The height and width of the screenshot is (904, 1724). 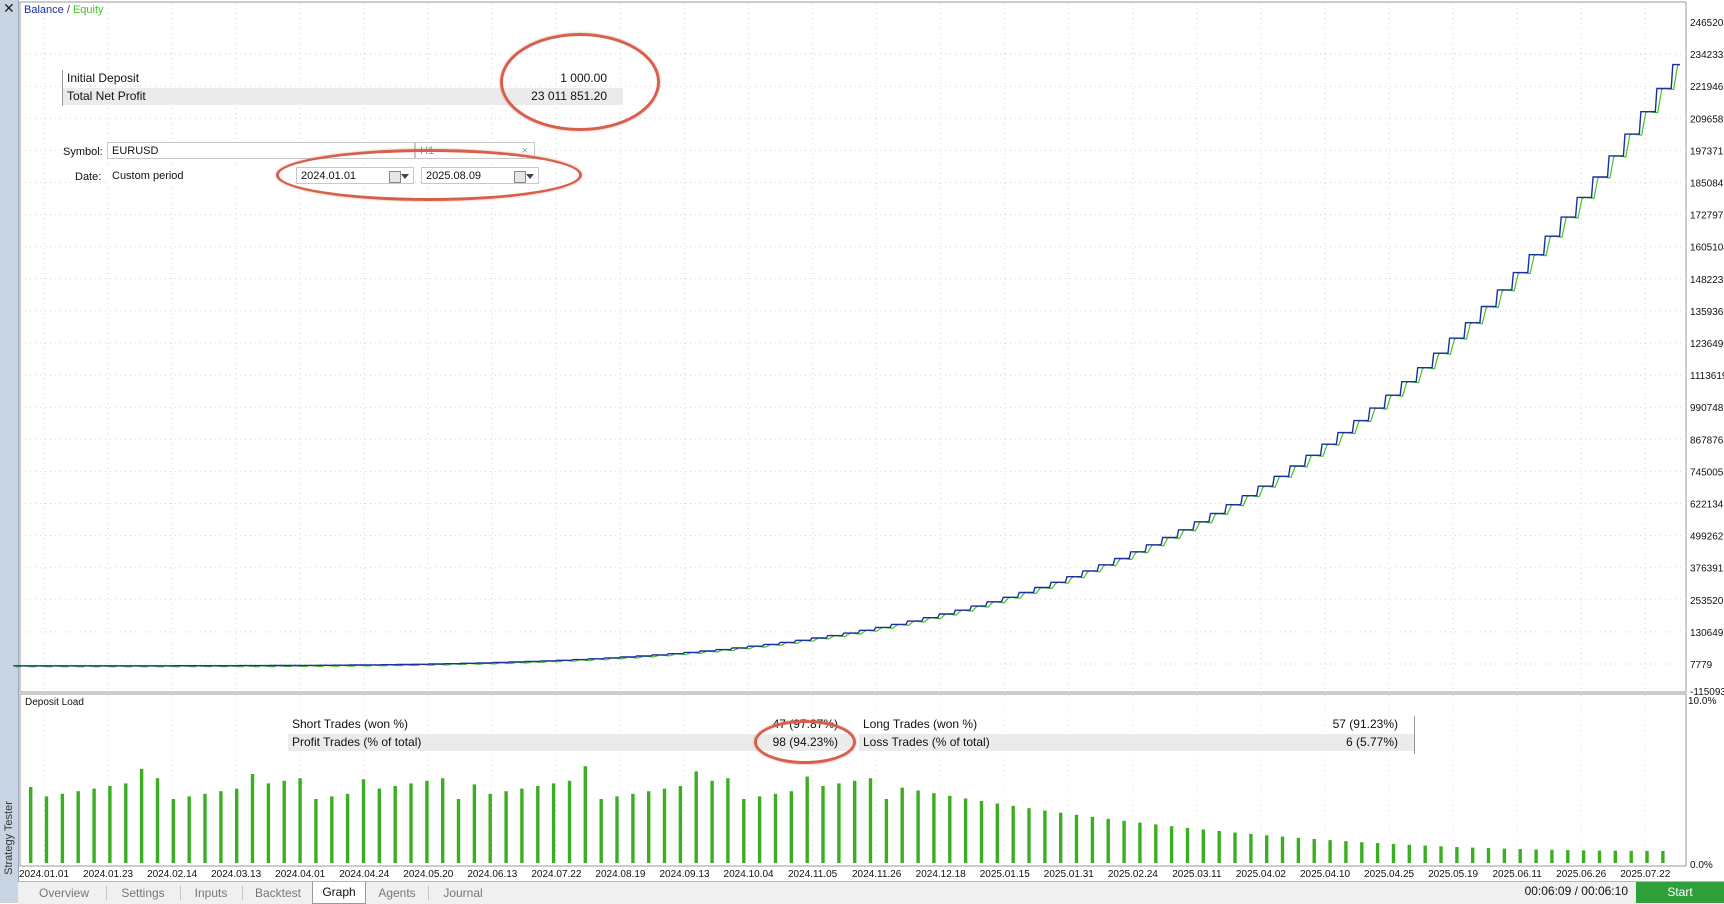 I want to click on symbol-value: EURUSD, so click(x=135, y=151).